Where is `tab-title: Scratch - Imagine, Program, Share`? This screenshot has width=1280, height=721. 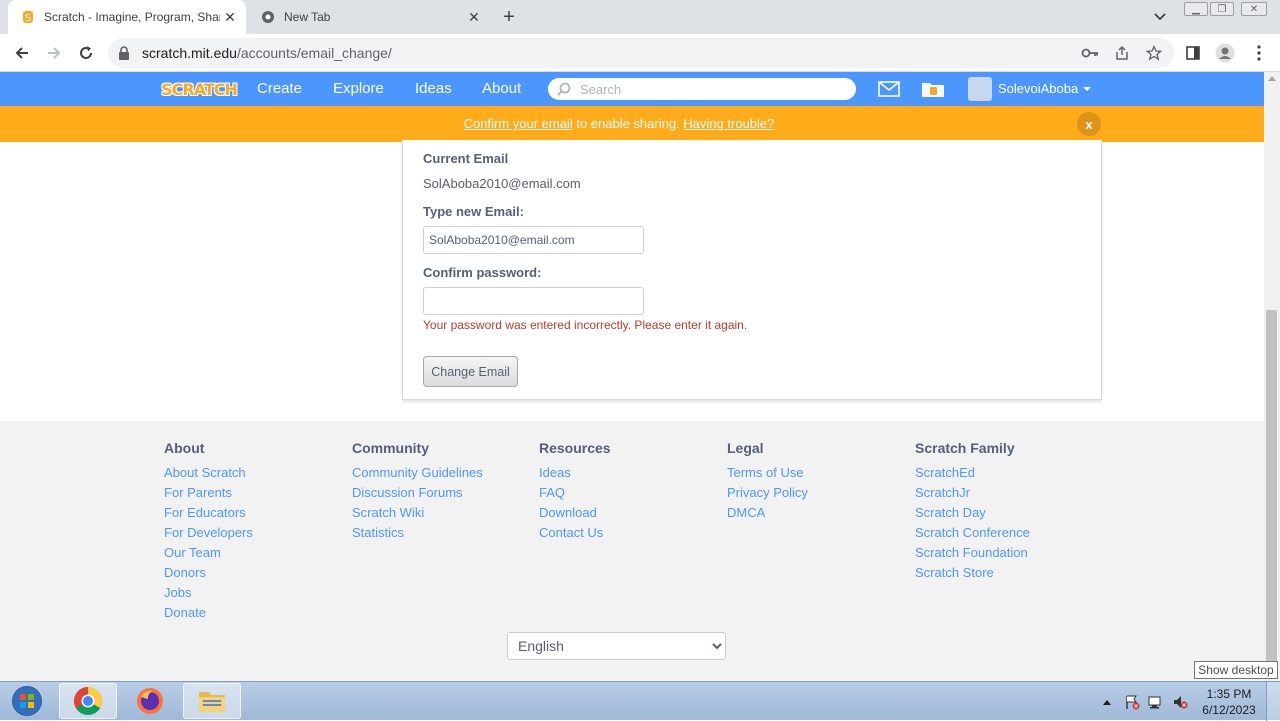
tab-title: Scratch - Imagine, Program, Share is located at coordinates (132, 17).